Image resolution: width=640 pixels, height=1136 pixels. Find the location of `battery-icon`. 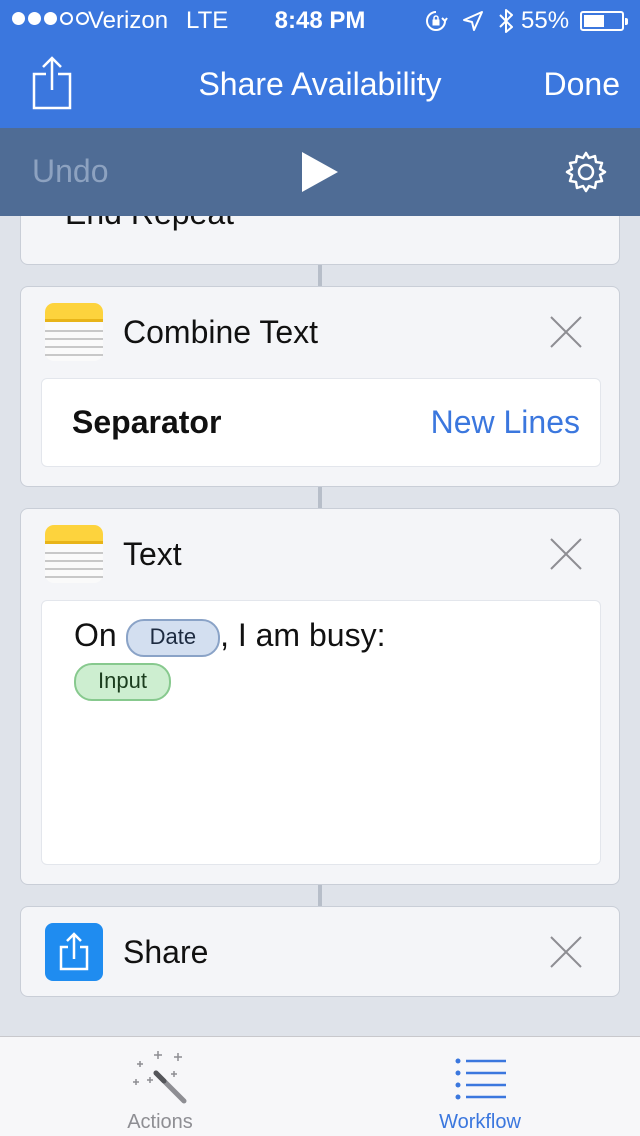

battery-icon is located at coordinates (604, 21).